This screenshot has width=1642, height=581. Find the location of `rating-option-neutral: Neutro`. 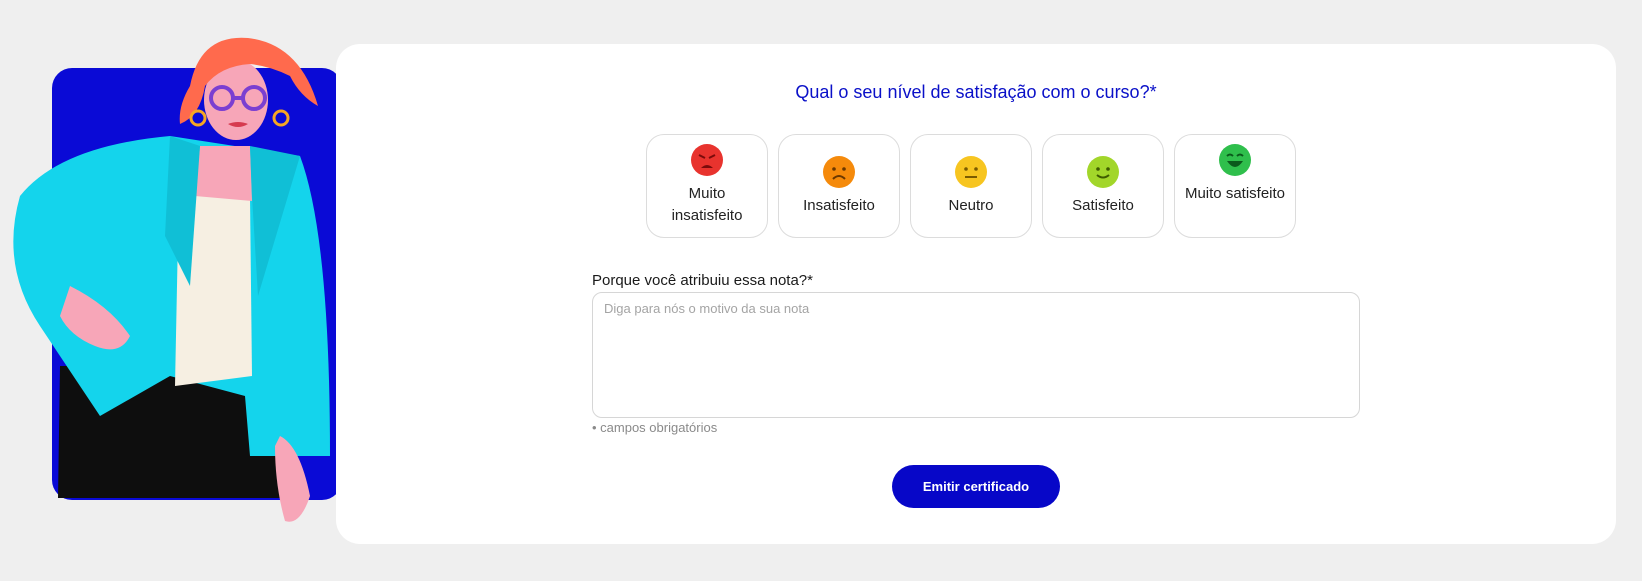

rating-option-neutral: Neutro is located at coordinates (971, 186).